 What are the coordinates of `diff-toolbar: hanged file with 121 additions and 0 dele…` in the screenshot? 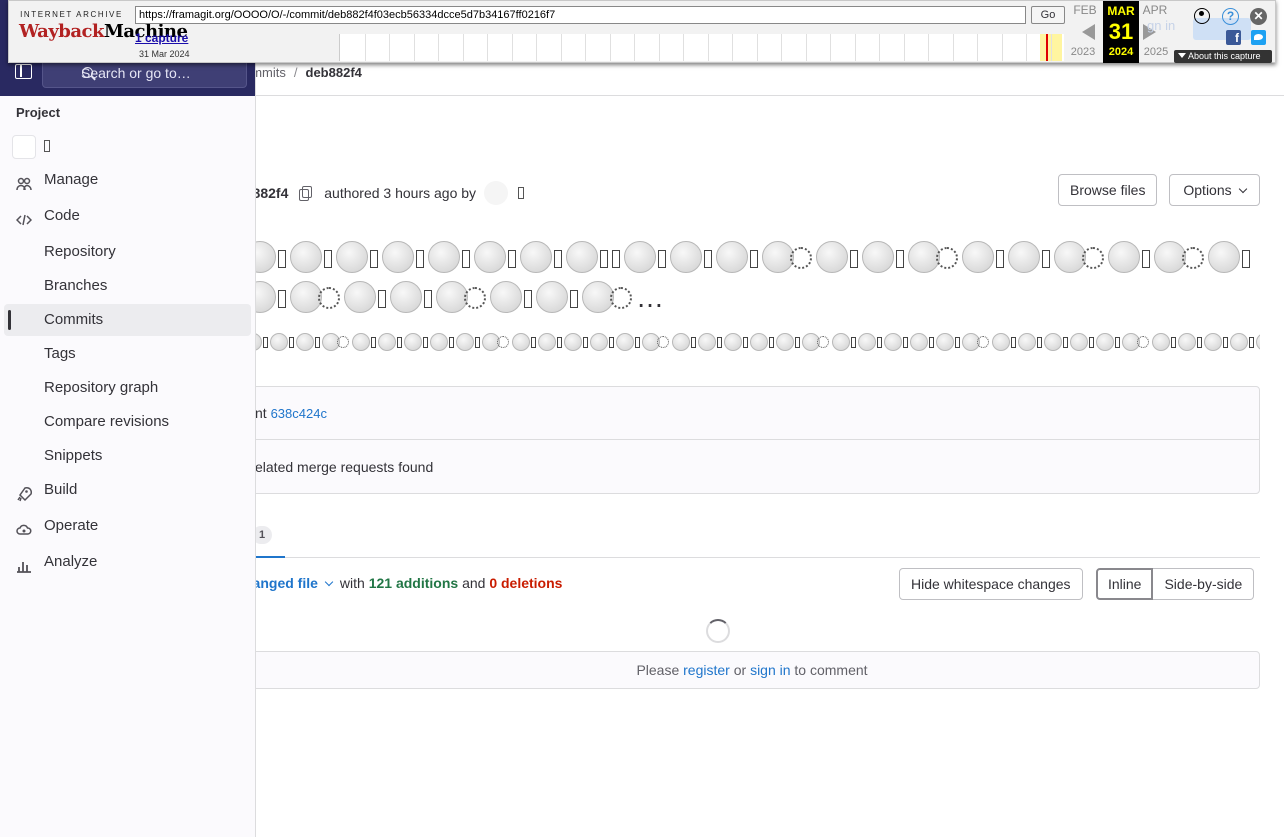 It's located at (752, 584).